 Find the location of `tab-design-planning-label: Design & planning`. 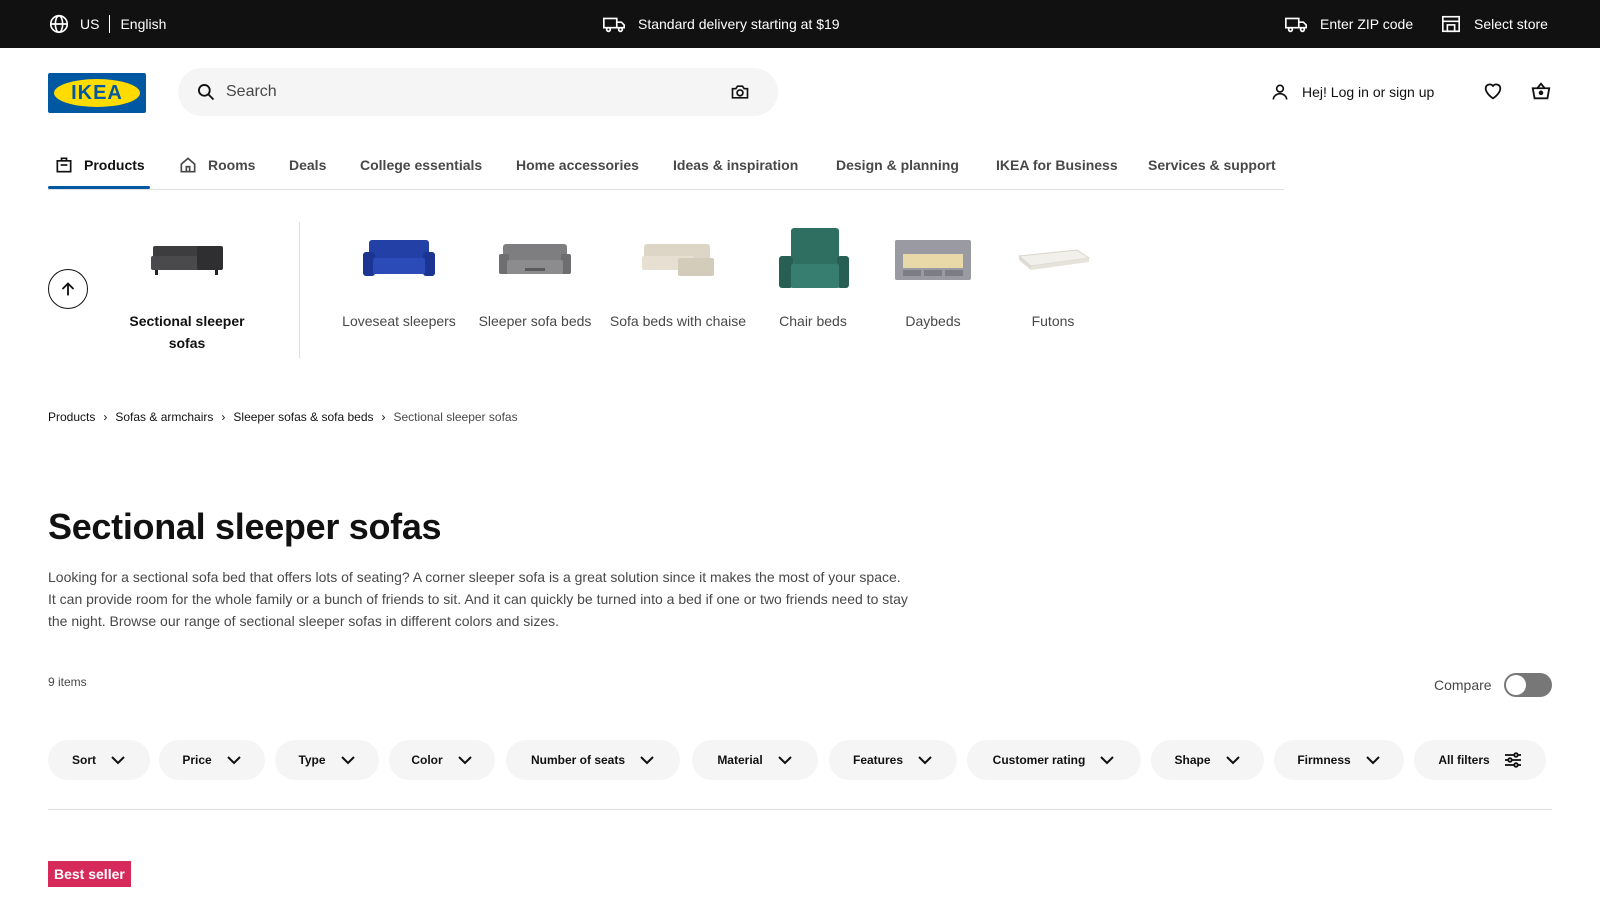

tab-design-planning-label: Design & planning is located at coordinates (897, 164).